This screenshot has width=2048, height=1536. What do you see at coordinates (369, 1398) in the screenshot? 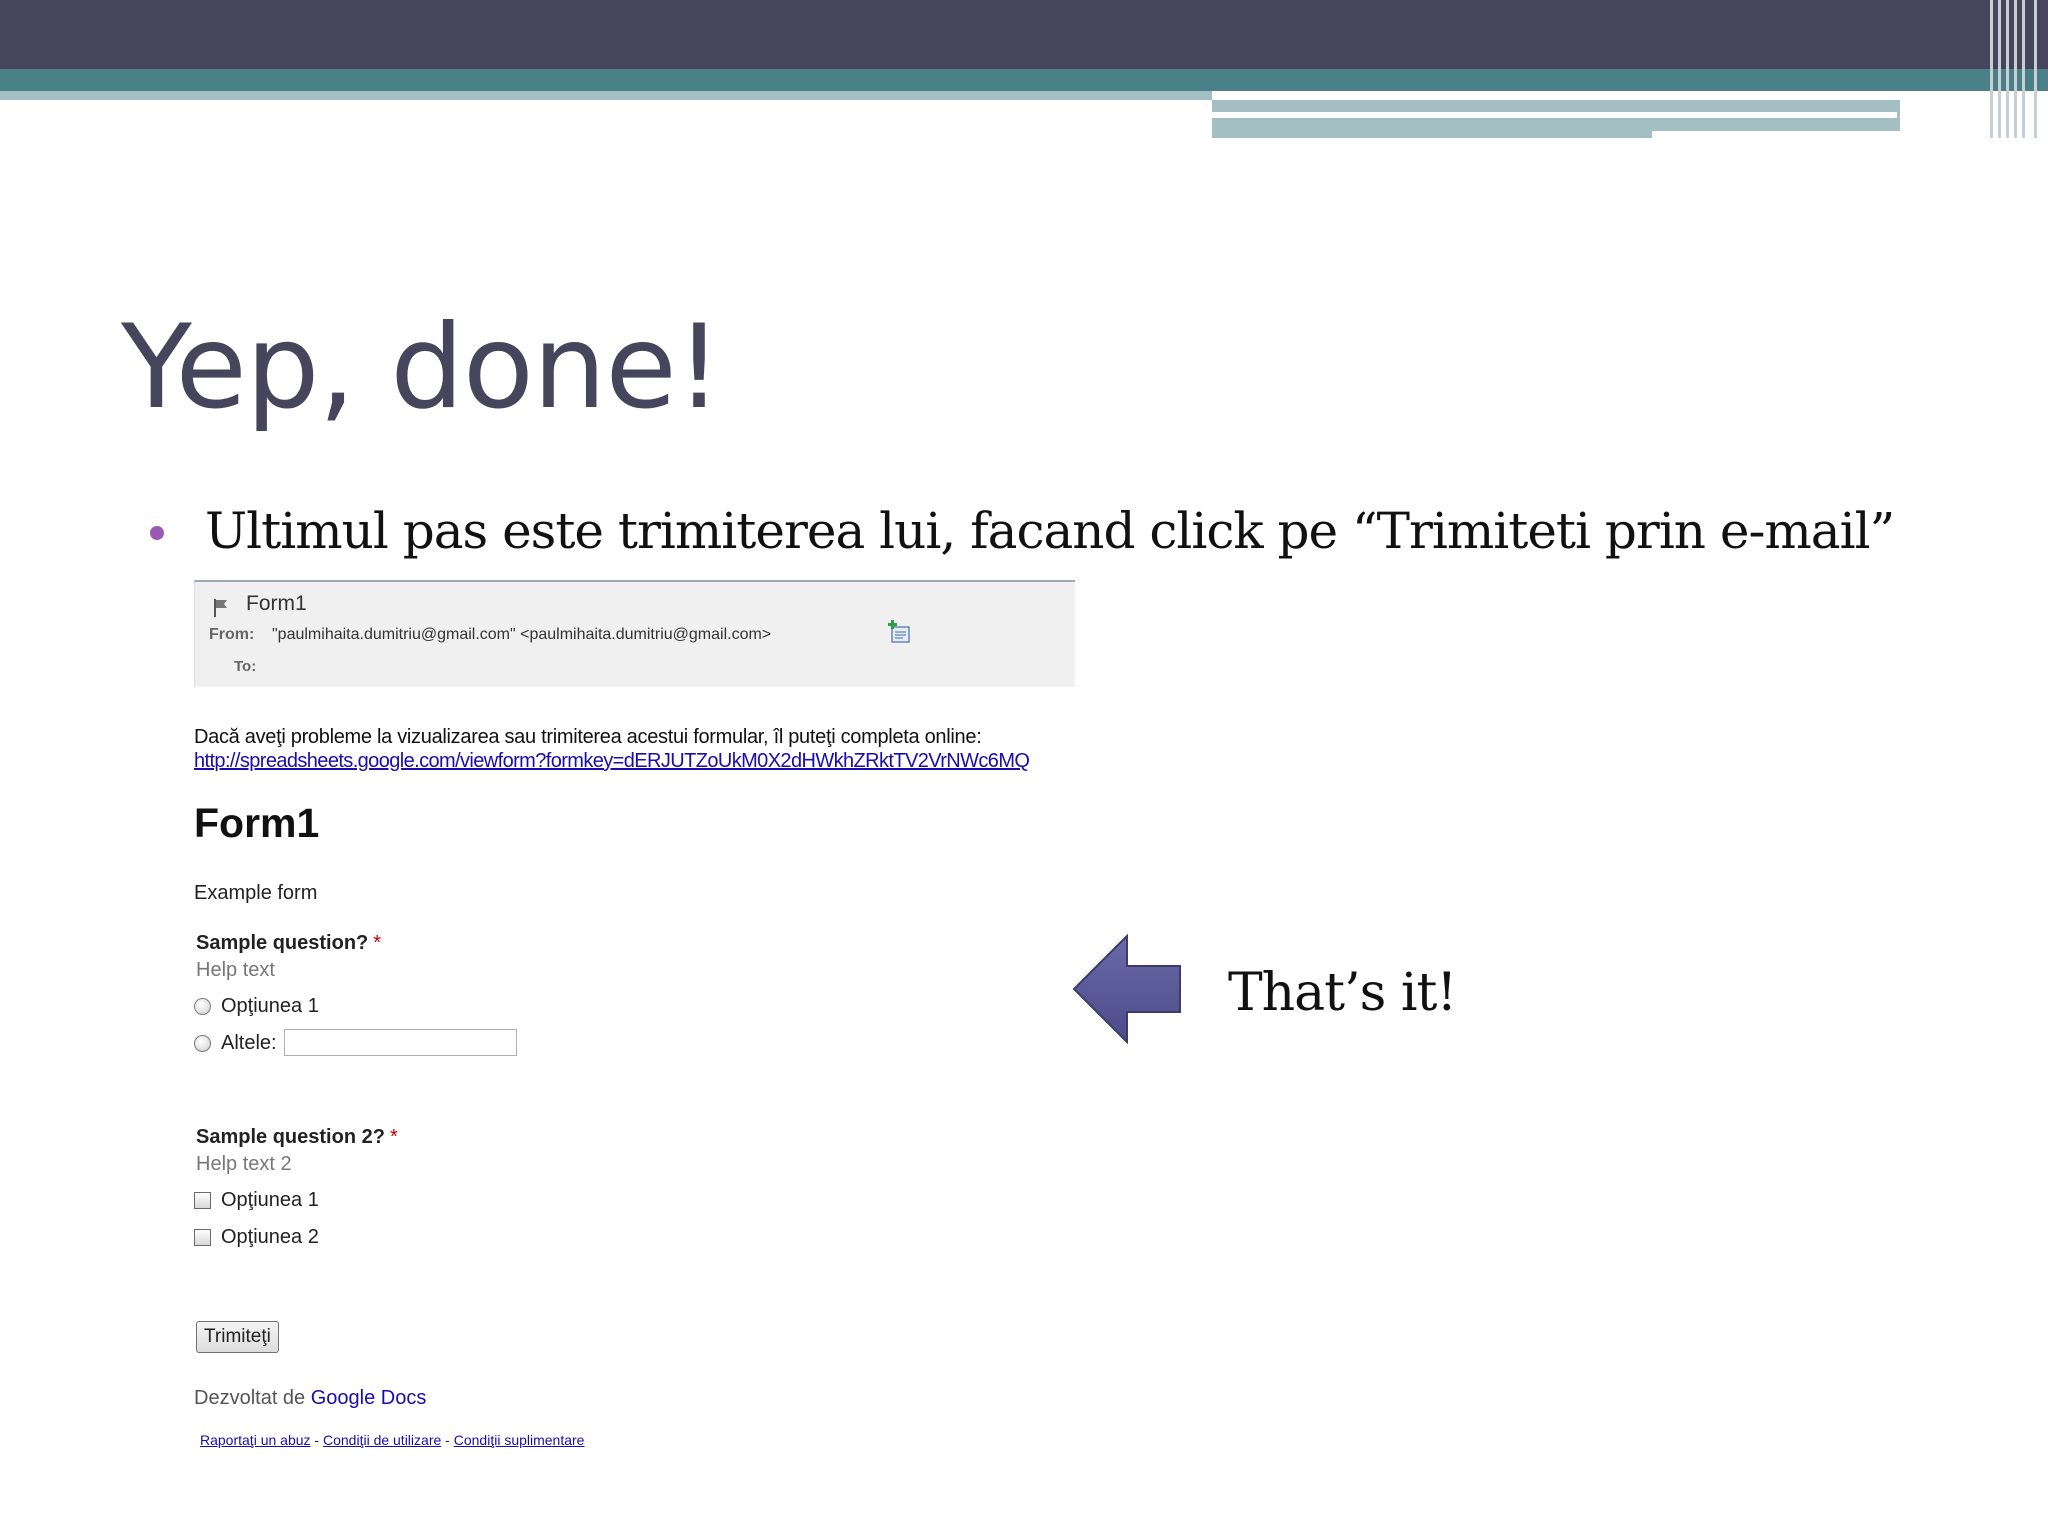
I see `google-docs-link: Google Docs` at bounding box center [369, 1398].